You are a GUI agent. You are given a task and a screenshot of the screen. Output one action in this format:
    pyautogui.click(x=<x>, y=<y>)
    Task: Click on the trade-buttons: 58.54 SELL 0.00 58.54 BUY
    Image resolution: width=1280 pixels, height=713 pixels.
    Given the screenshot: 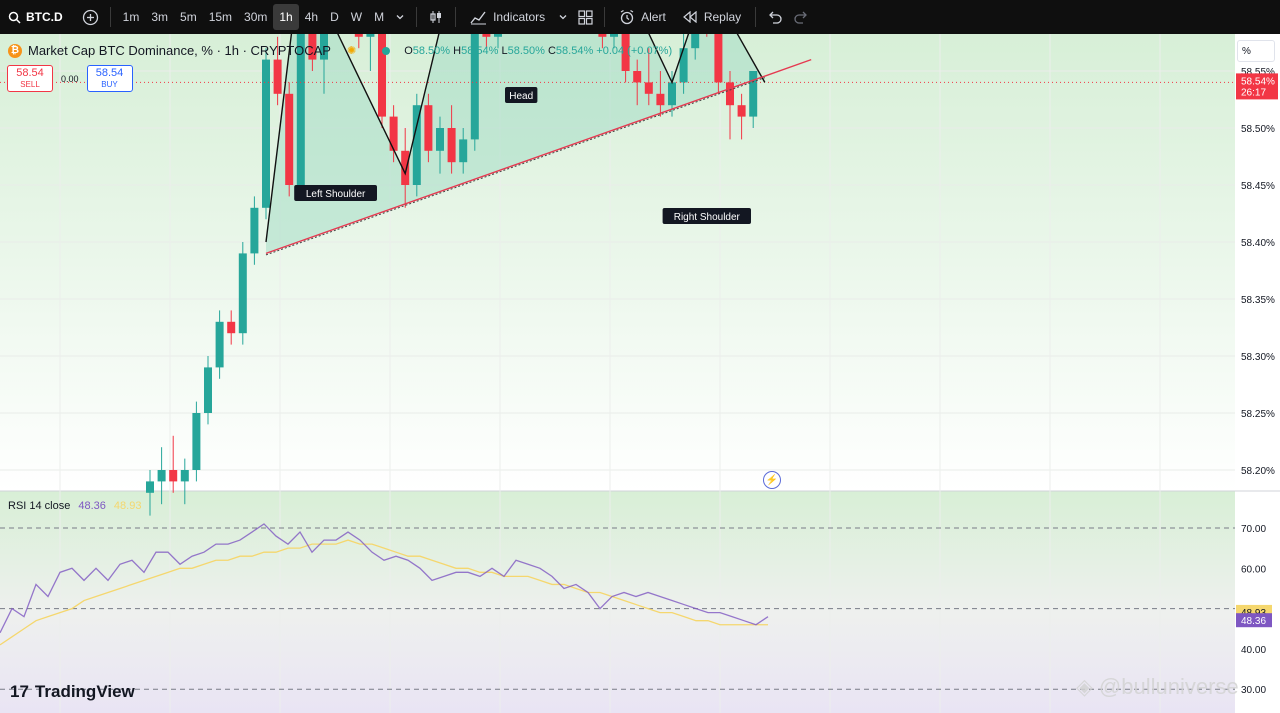 What is the action you would take?
    pyautogui.click(x=70, y=78)
    